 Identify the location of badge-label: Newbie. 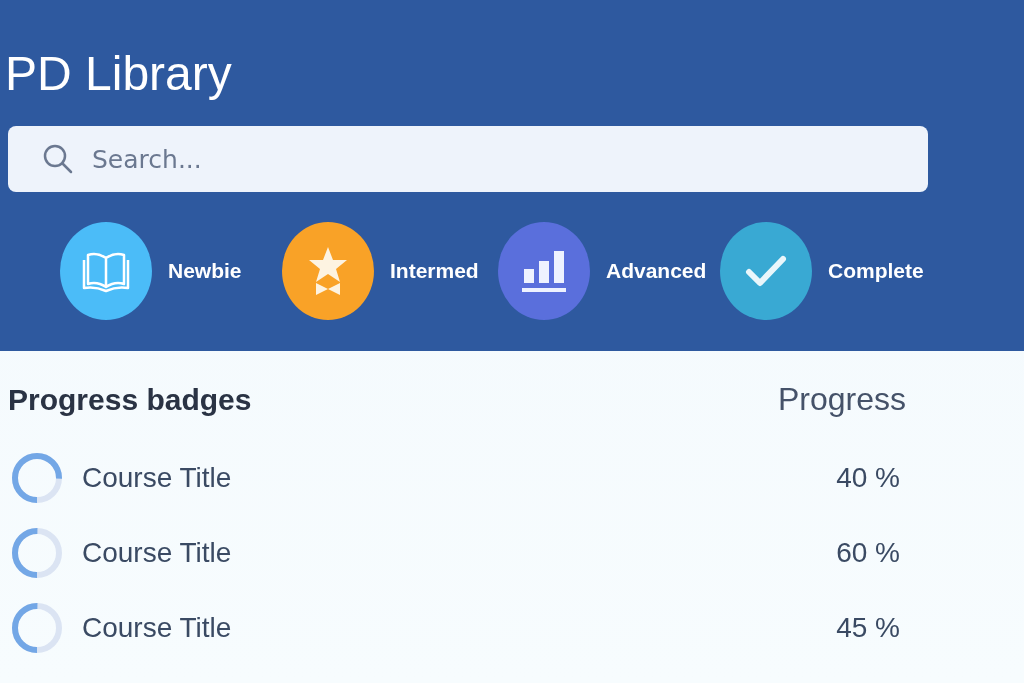
(205, 271).